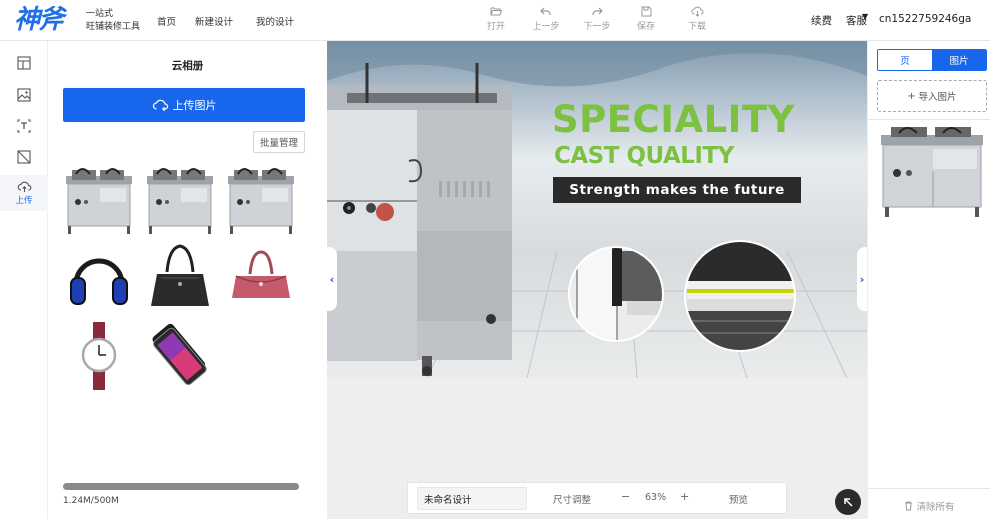  Describe the element at coordinates (180, 355) in the screenshot. I see `album-thumb-phone` at that location.